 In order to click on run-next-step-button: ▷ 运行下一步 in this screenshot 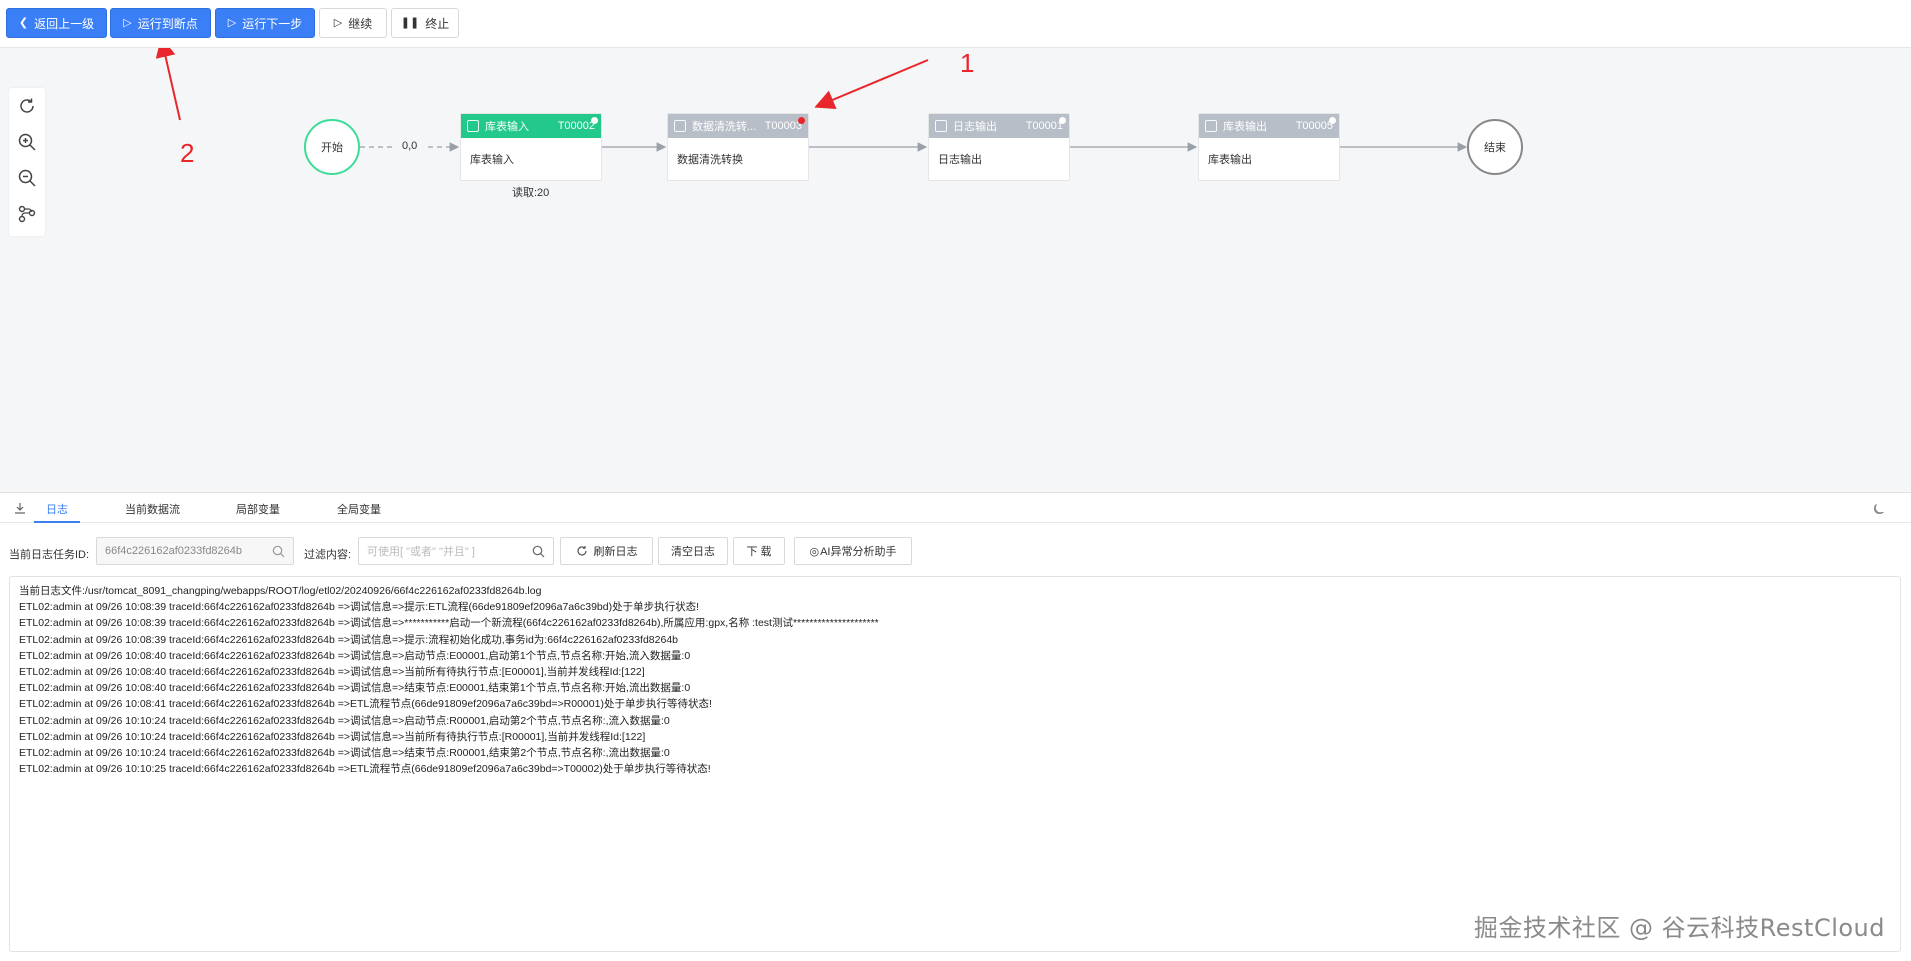, I will do `click(265, 23)`.